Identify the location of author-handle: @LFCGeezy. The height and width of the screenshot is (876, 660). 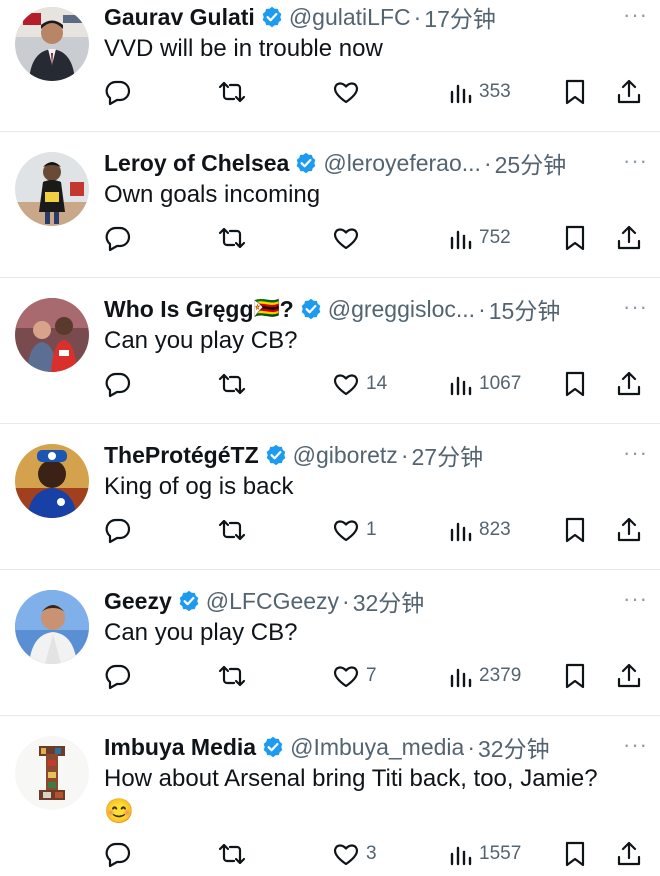
(272, 601).